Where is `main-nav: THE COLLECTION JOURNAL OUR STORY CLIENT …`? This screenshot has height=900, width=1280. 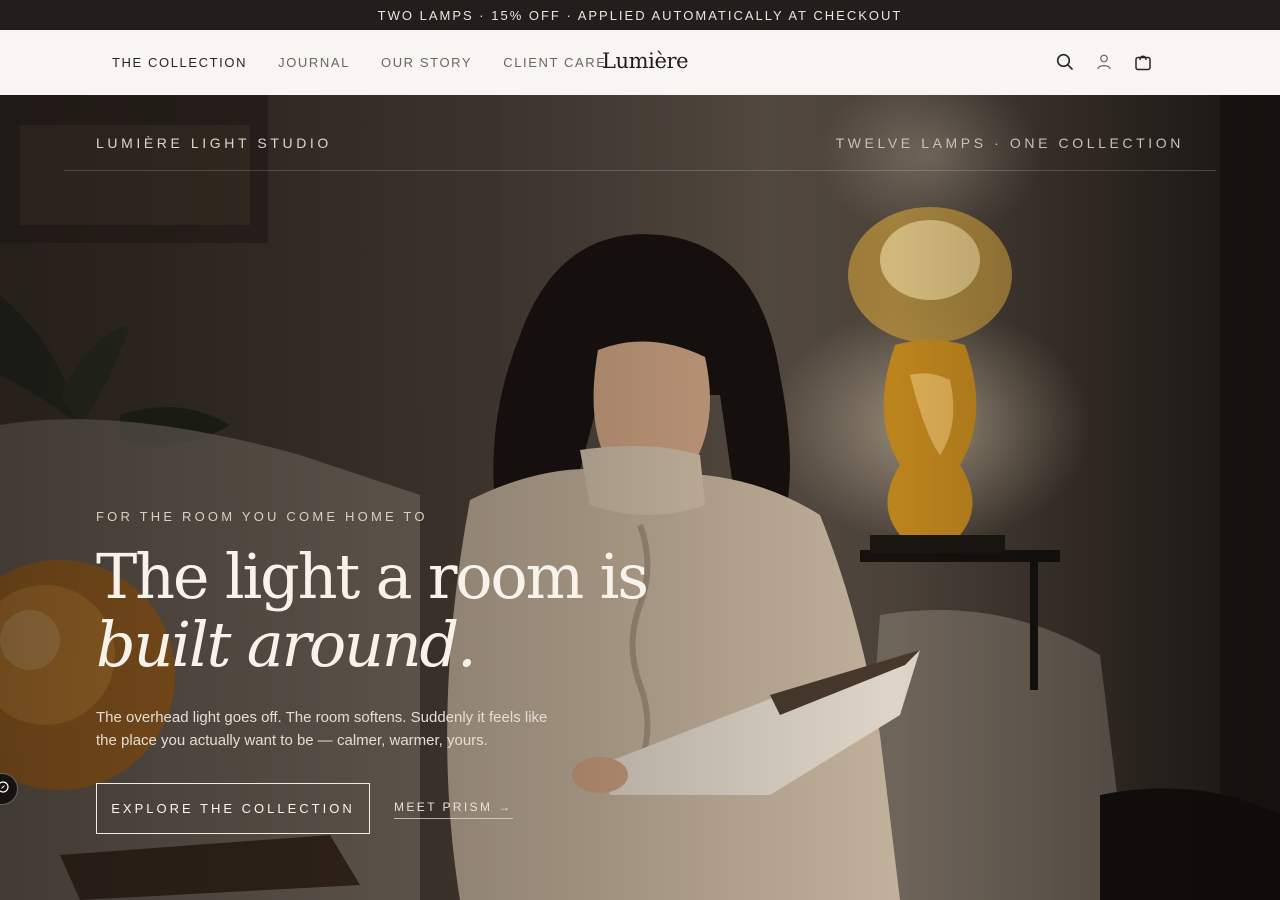
main-nav: THE COLLECTION JOURNAL OUR STORY CLIENT … is located at coordinates (375, 62).